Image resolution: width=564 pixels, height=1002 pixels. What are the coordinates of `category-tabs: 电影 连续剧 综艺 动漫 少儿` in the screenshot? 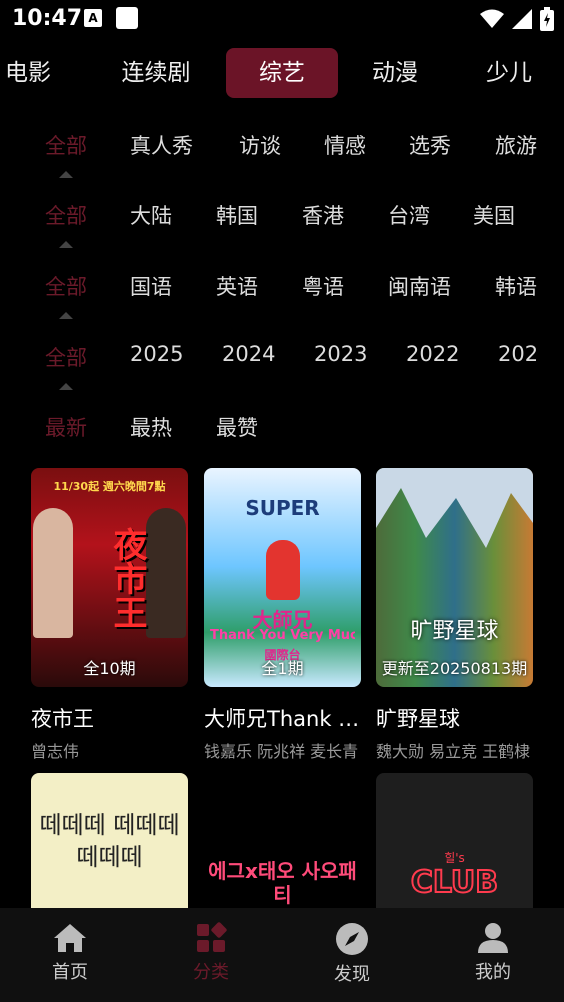 It's located at (282, 73).